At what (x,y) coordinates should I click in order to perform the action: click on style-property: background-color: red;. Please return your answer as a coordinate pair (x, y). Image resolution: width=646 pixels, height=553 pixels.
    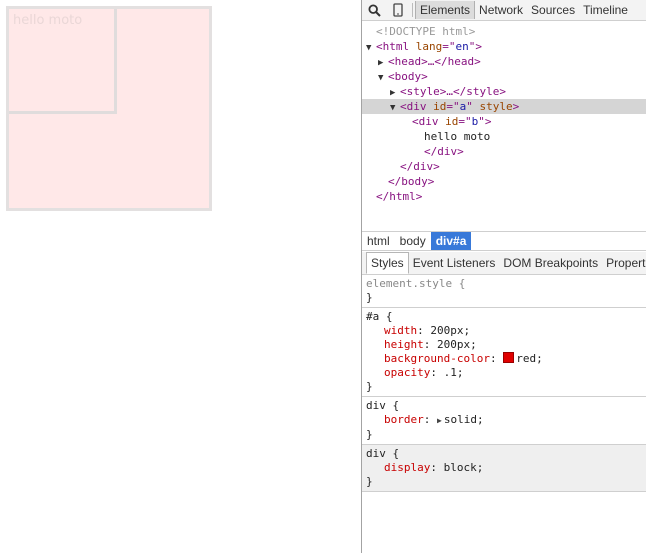
    Looking at the image, I should click on (504, 359).